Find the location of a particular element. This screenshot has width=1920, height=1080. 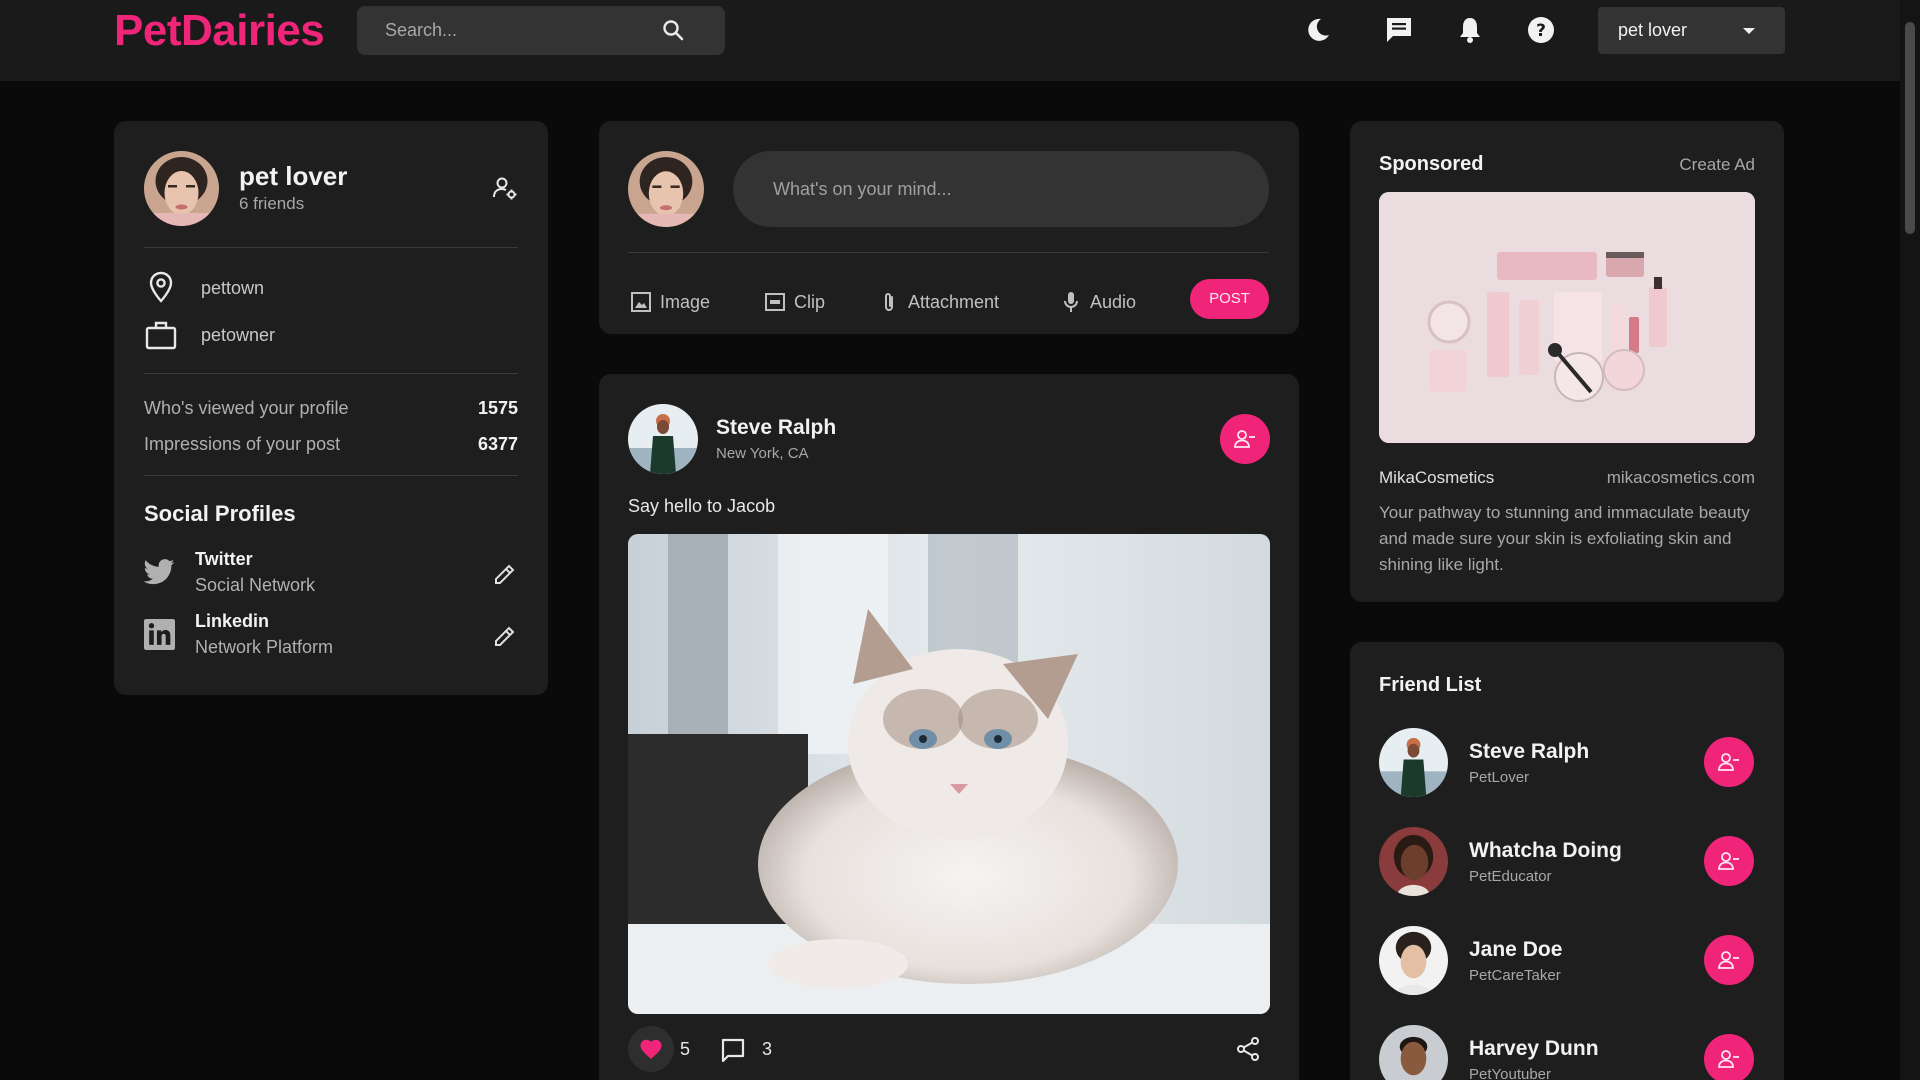

microphone-icon is located at coordinates (1071, 302).